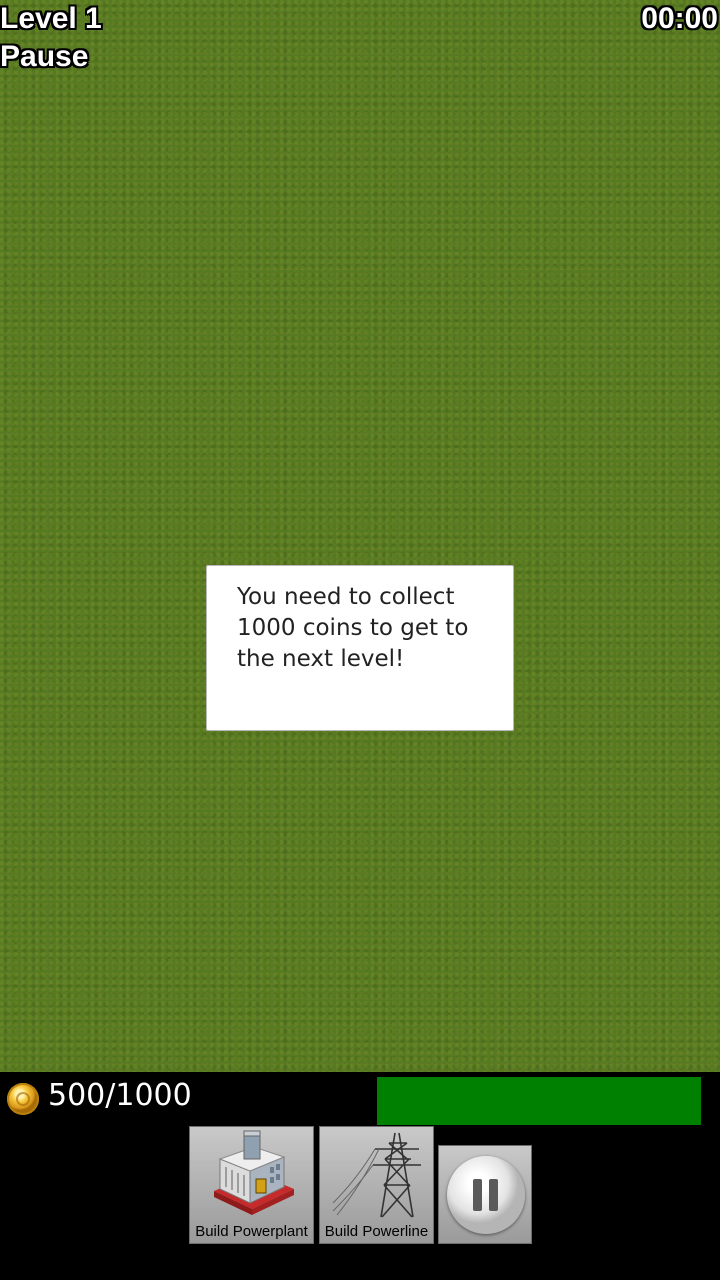  I want to click on pause-button, so click(485, 1194).